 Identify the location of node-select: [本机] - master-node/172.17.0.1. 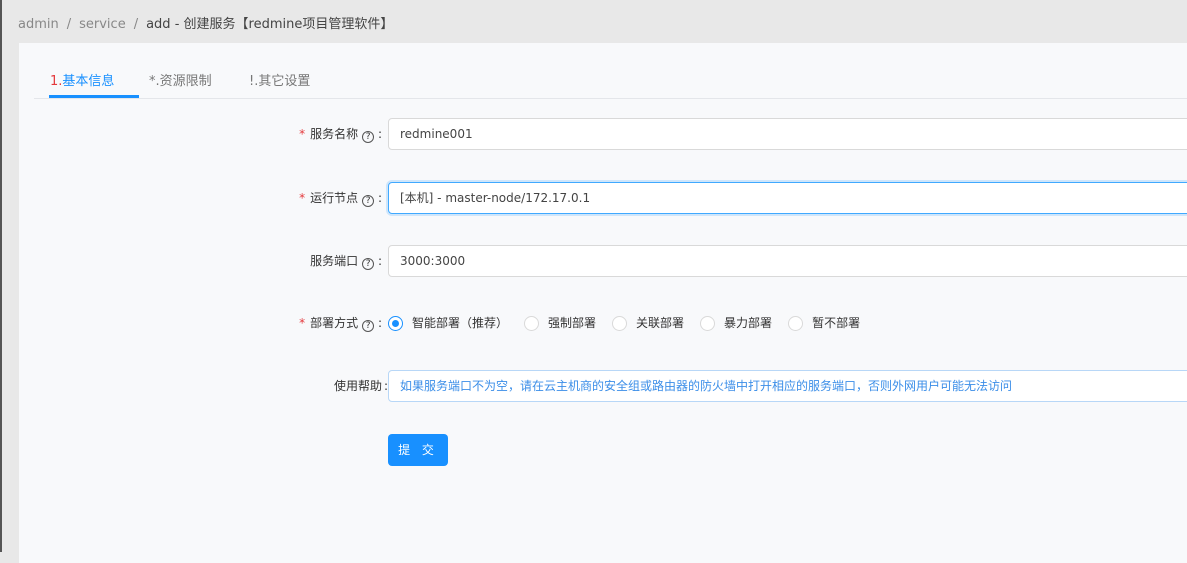
(787, 198).